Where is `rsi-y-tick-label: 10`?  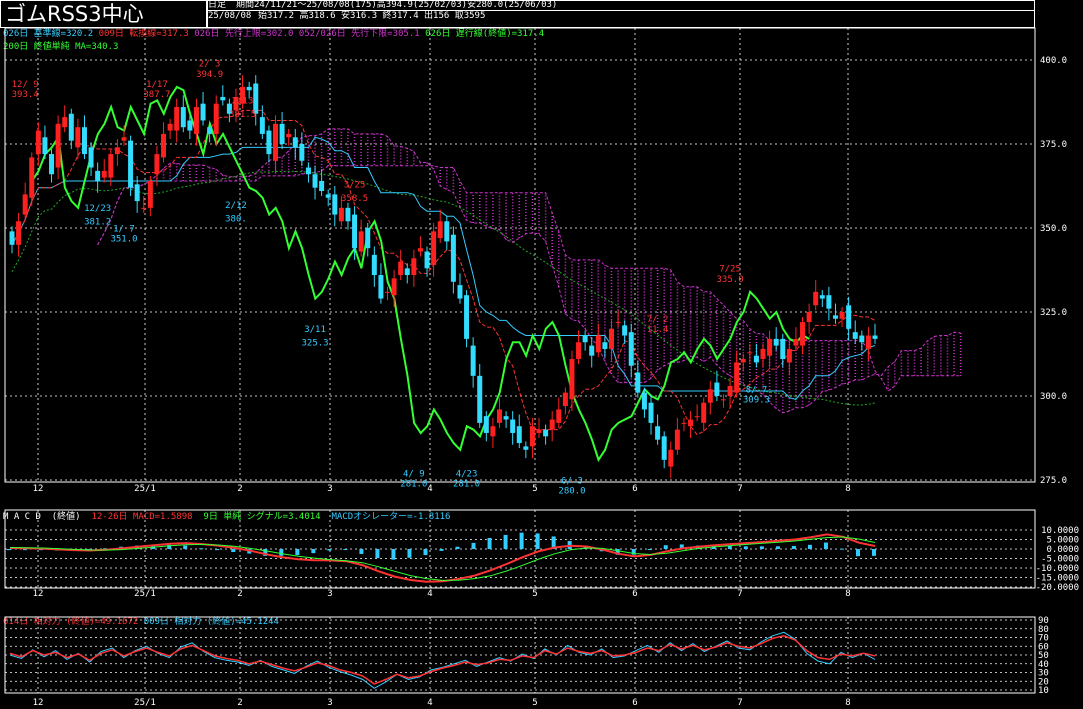
rsi-y-tick-label: 10 is located at coordinates (1043, 691).